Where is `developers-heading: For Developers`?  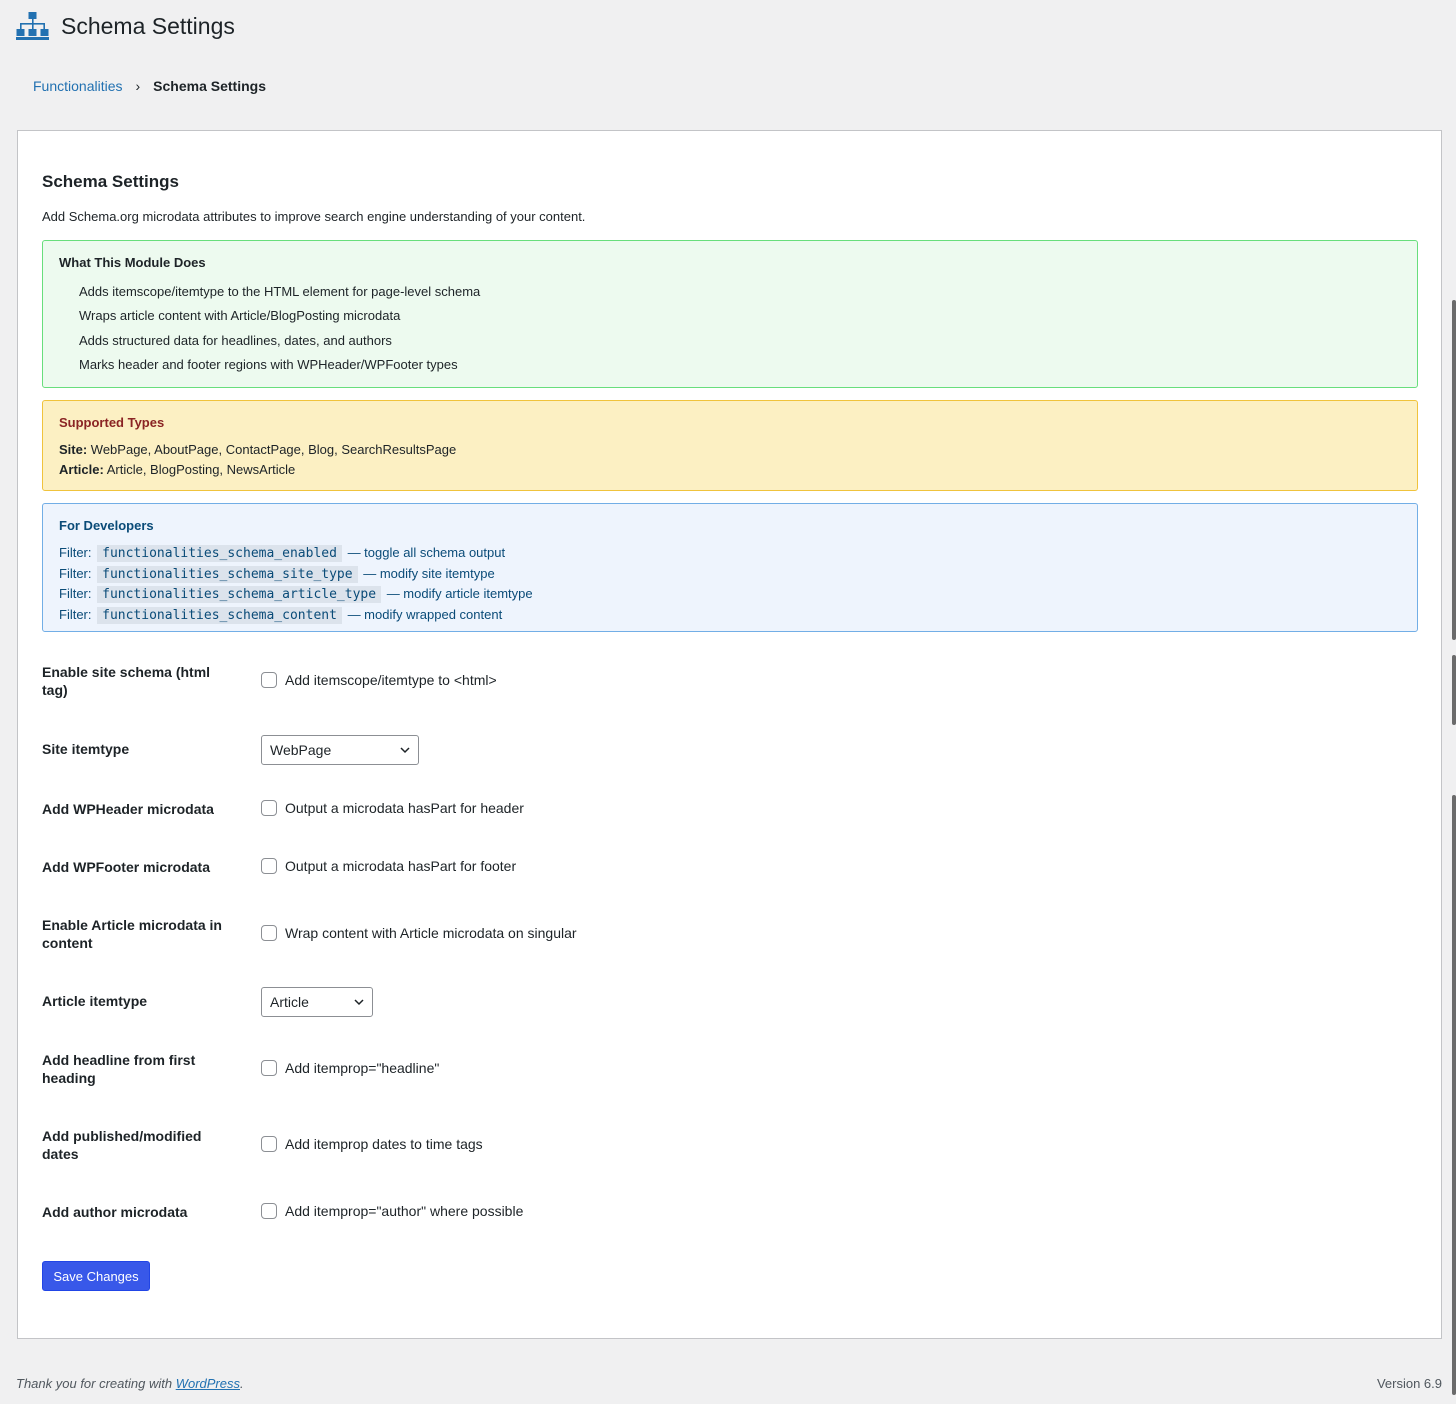
developers-heading: For Developers is located at coordinates (106, 525).